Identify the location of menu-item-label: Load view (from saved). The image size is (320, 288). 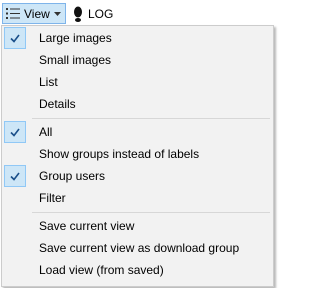
(101, 270).